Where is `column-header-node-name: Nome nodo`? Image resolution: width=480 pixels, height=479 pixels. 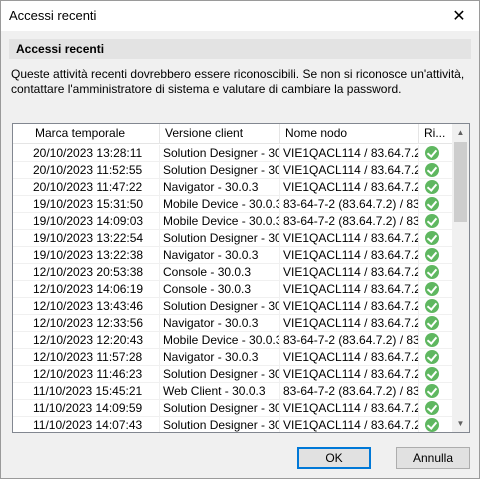 column-header-node-name: Nome nodo is located at coordinates (349, 134).